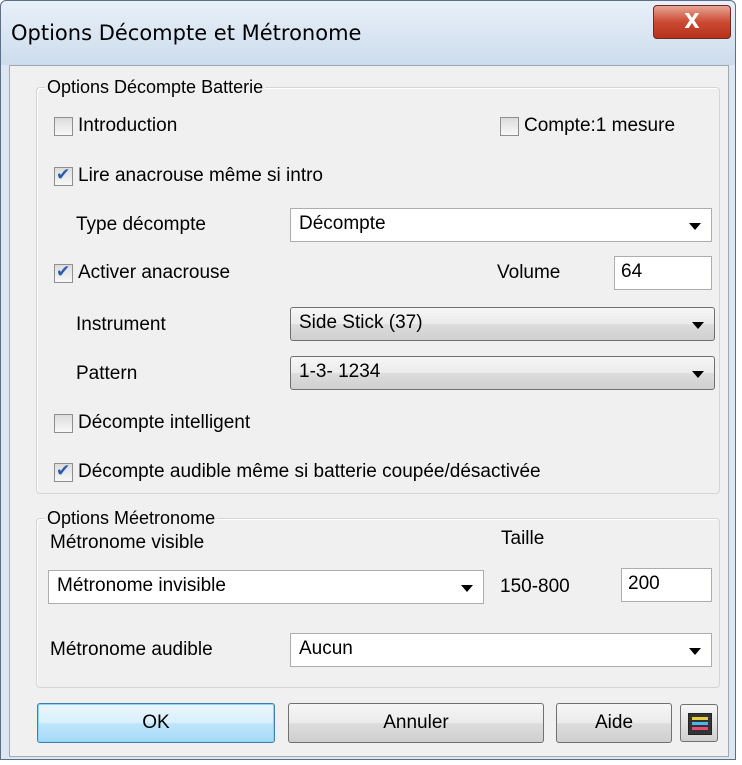 Image resolution: width=742 pixels, height=765 pixels. I want to click on title-bar: Options Décompte et Métronome X, so click(368, 33).